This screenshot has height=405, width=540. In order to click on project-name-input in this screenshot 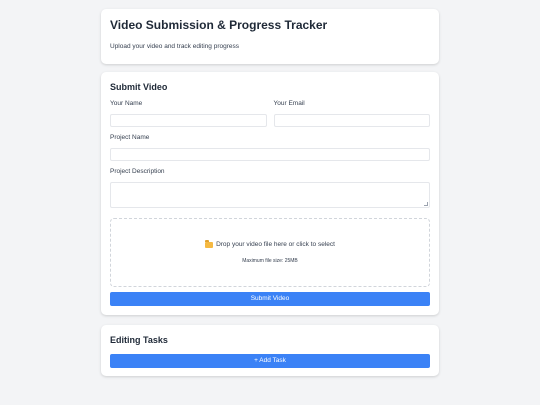, I will do `click(270, 154)`.